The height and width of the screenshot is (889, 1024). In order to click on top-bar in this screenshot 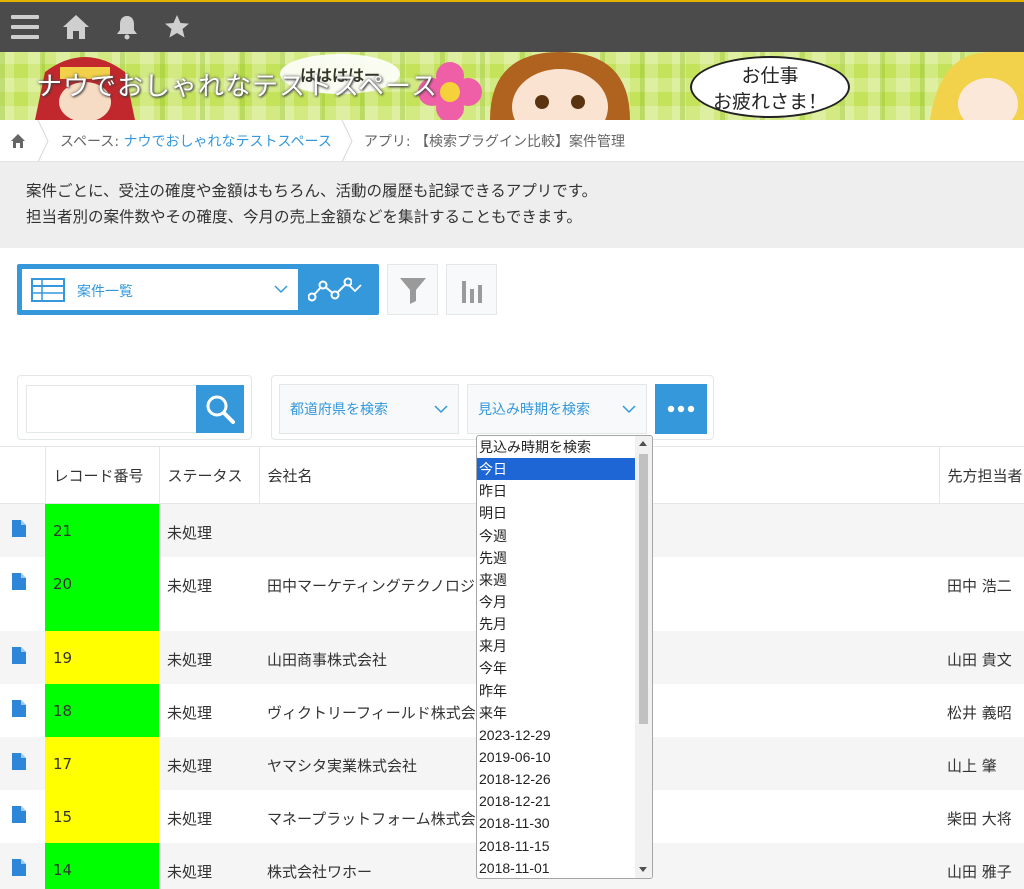, I will do `click(512, 26)`.